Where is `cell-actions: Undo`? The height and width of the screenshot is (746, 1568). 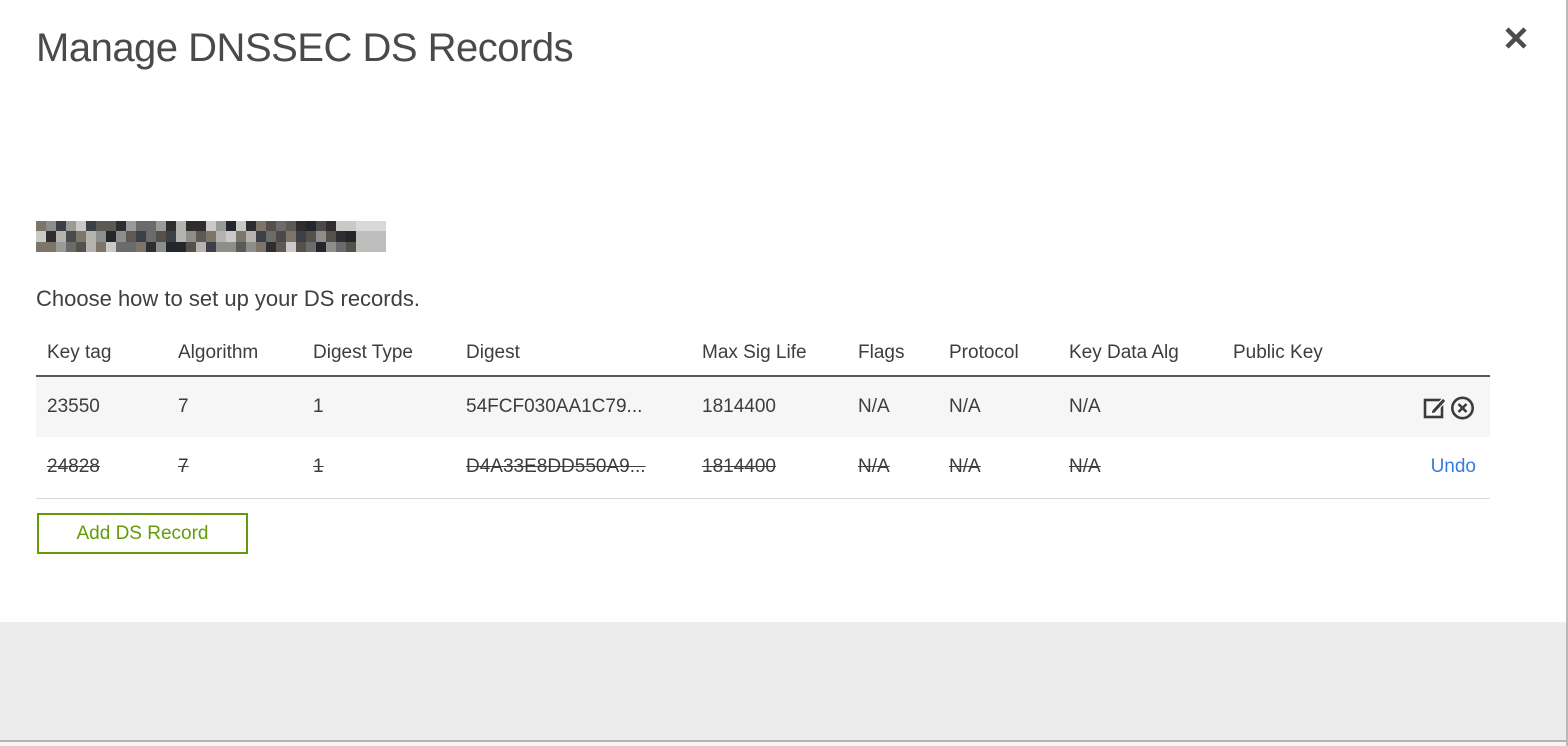
cell-actions: Undo is located at coordinates (1356, 468).